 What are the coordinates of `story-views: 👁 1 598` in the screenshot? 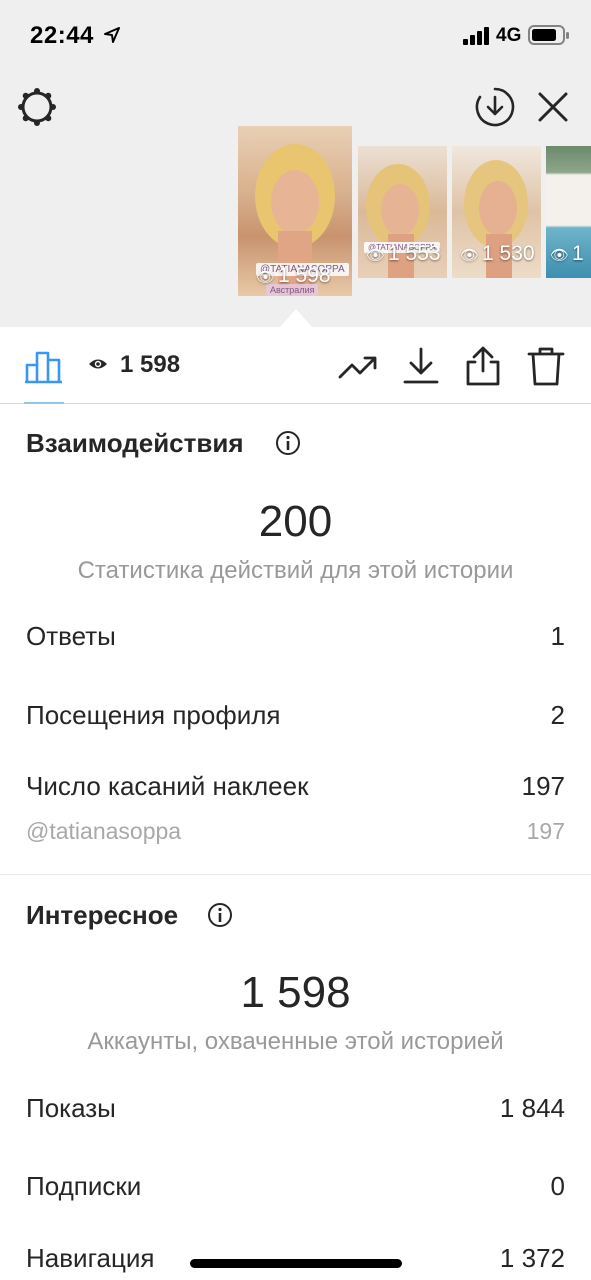 It's located at (293, 276).